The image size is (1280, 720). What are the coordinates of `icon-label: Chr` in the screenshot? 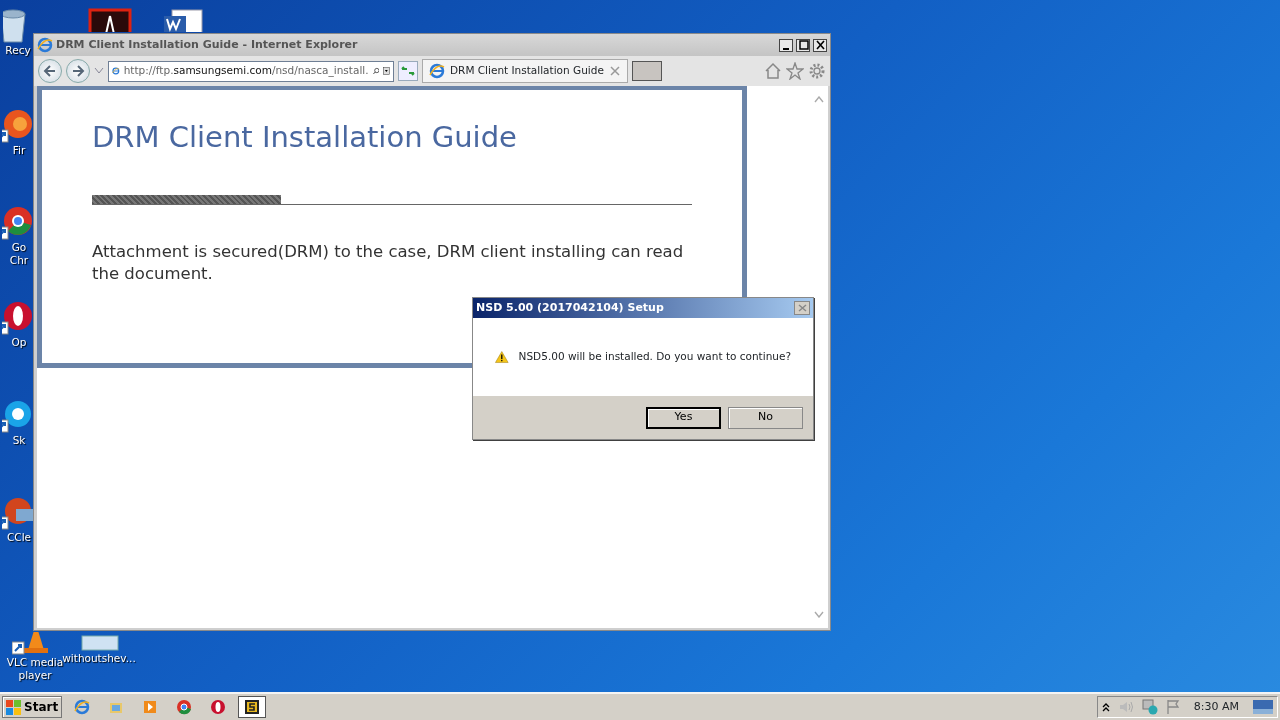 It's located at (19, 260).